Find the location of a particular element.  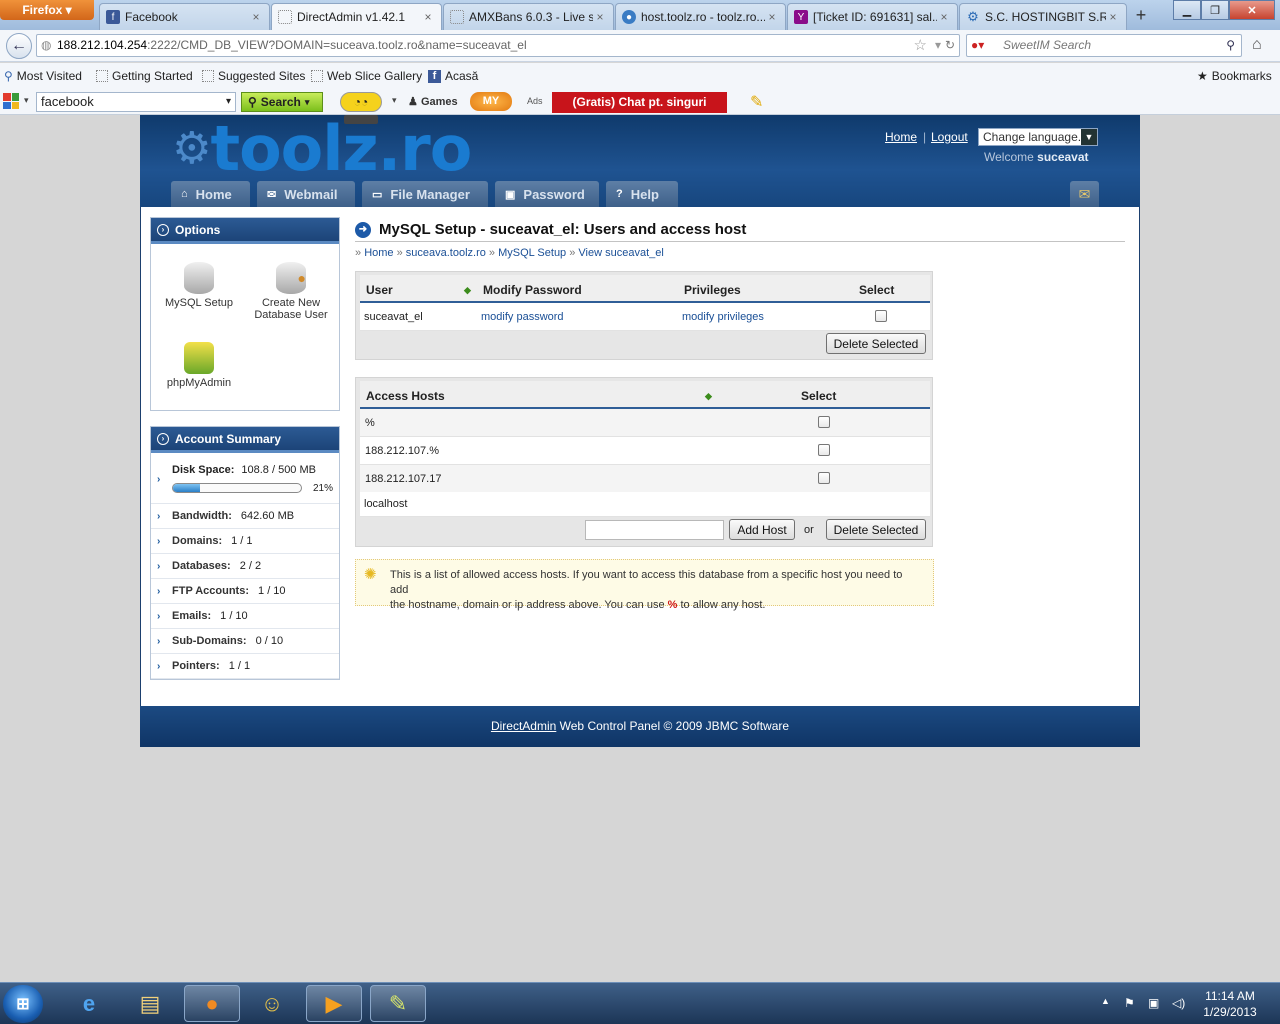

firefox-taskbar-icon: ● is located at coordinates (212, 1003).